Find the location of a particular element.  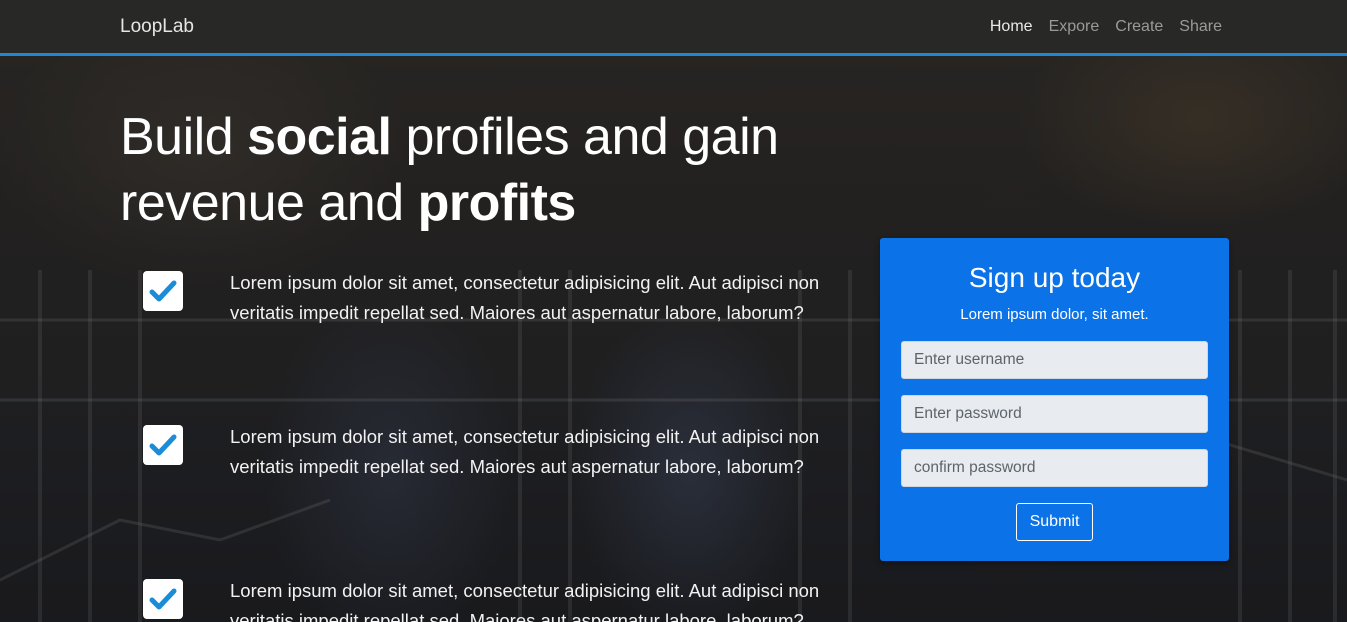

brand-logo: LoopLab is located at coordinates (157, 27).